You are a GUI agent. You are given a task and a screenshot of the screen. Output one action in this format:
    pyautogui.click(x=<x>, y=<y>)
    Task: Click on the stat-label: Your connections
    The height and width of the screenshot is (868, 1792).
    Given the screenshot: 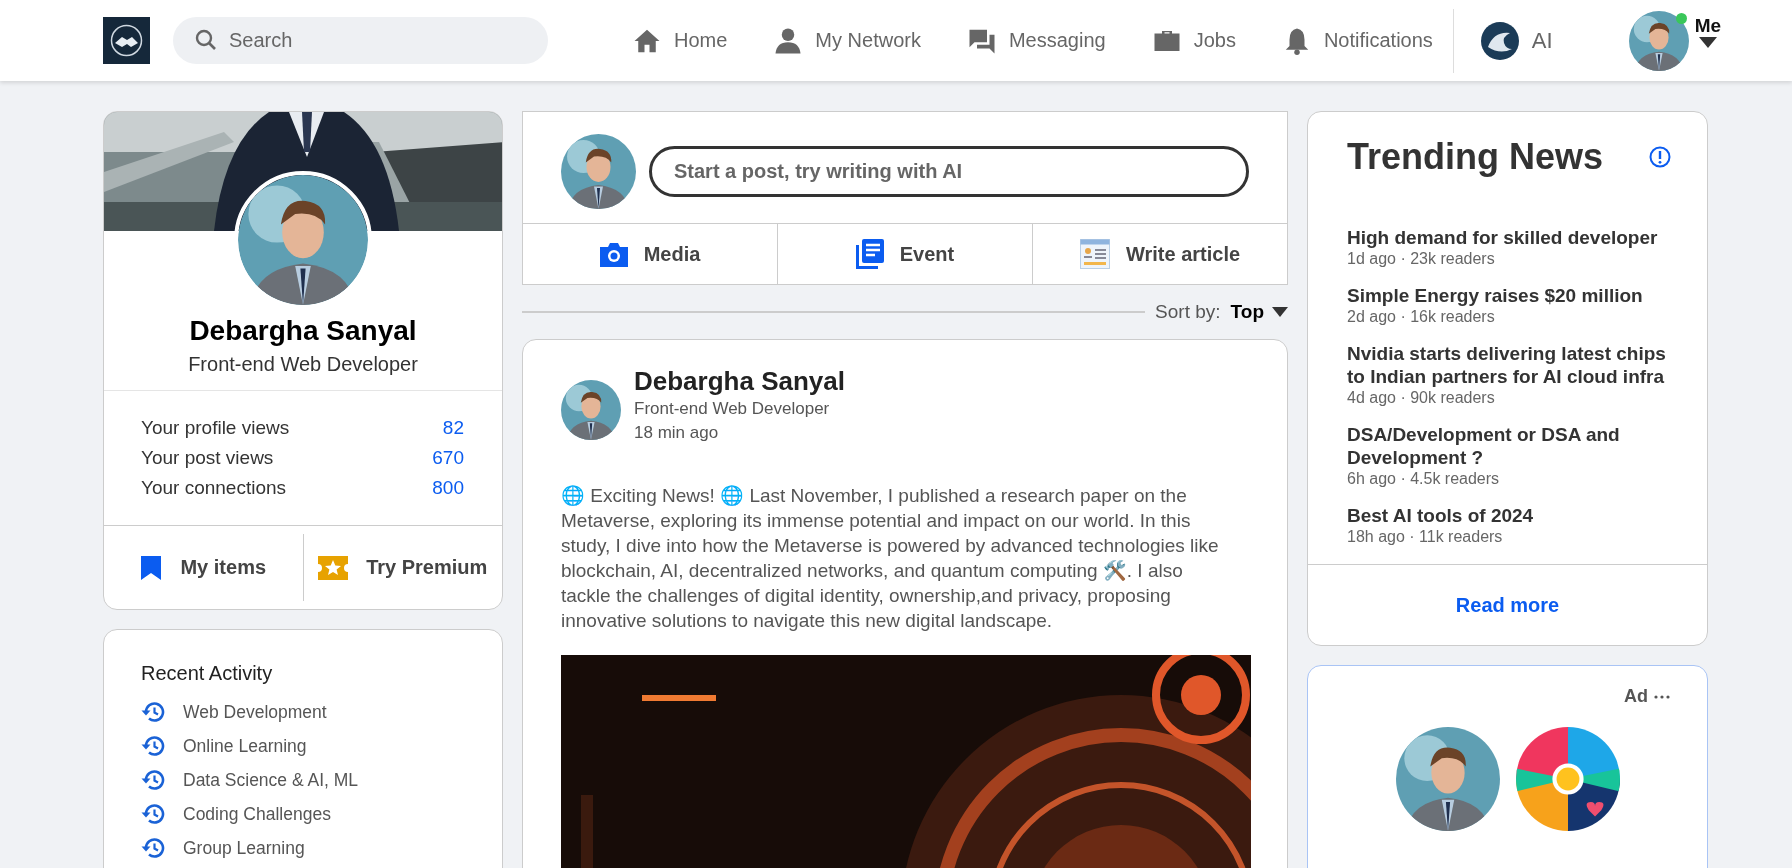 What is the action you would take?
    pyautogui.click(x=214, y=488)
    